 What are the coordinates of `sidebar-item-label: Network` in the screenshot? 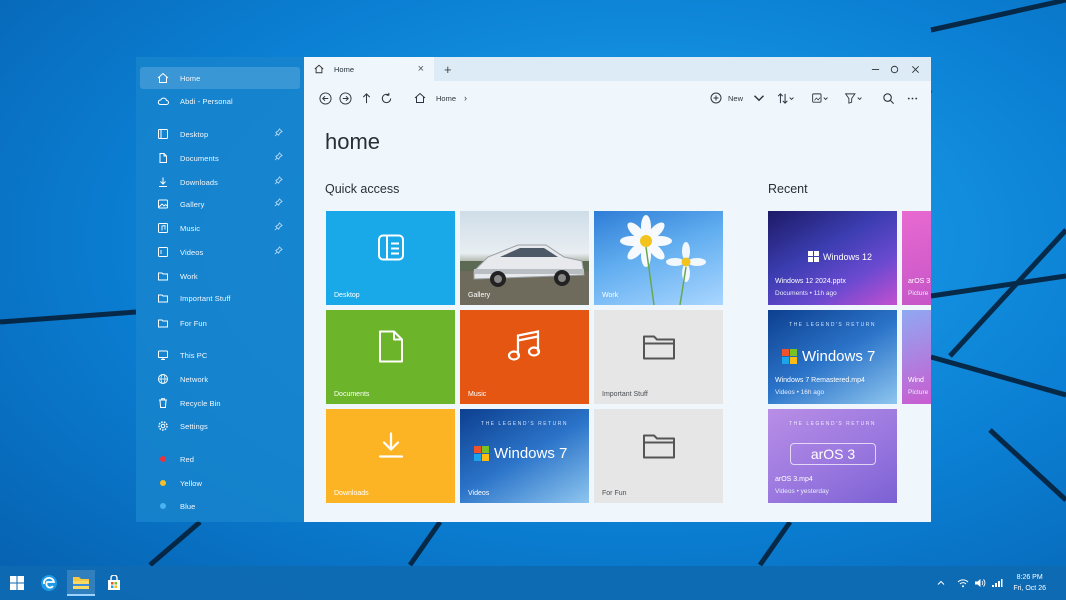 It's located at (194, 379).